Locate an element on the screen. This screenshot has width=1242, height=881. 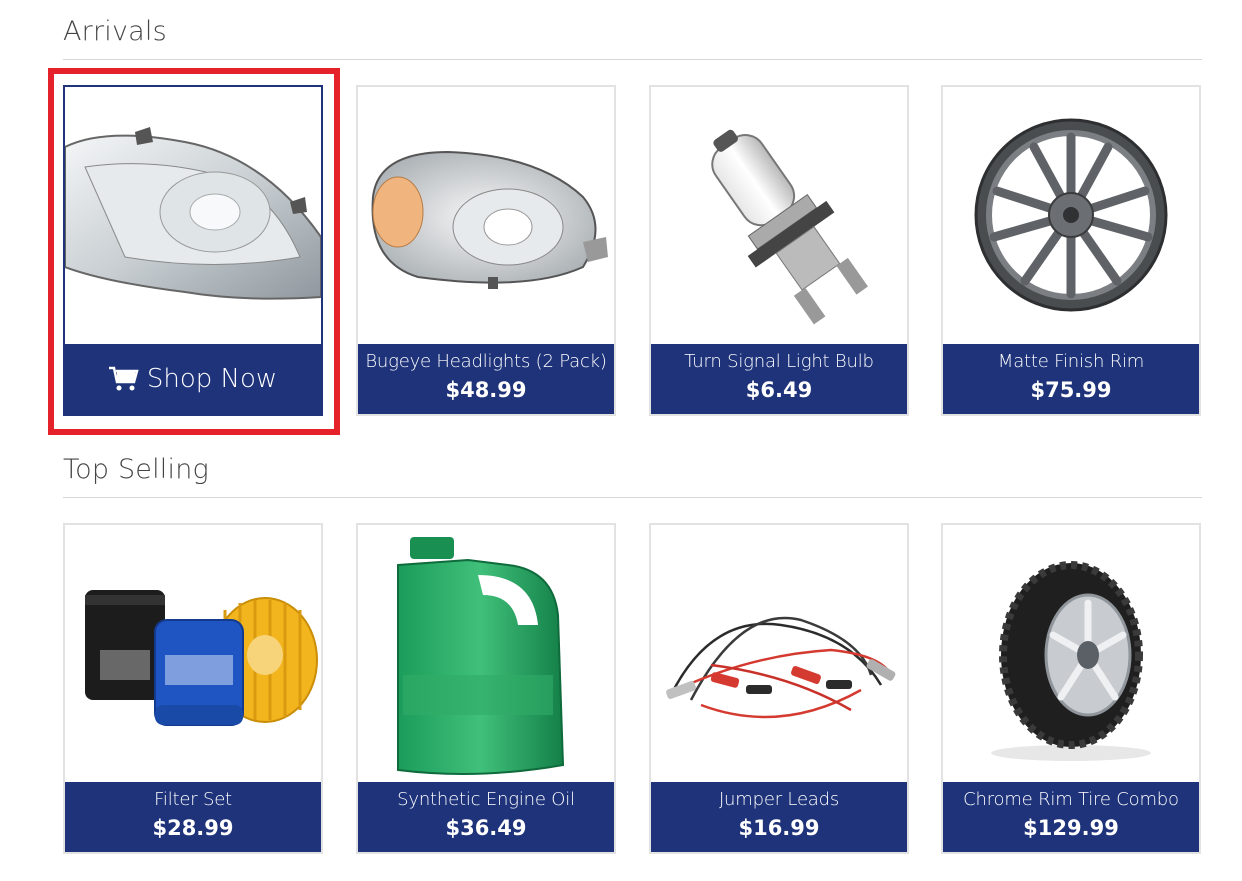
product-price: $36.49 is located at coordinates (486, 828).